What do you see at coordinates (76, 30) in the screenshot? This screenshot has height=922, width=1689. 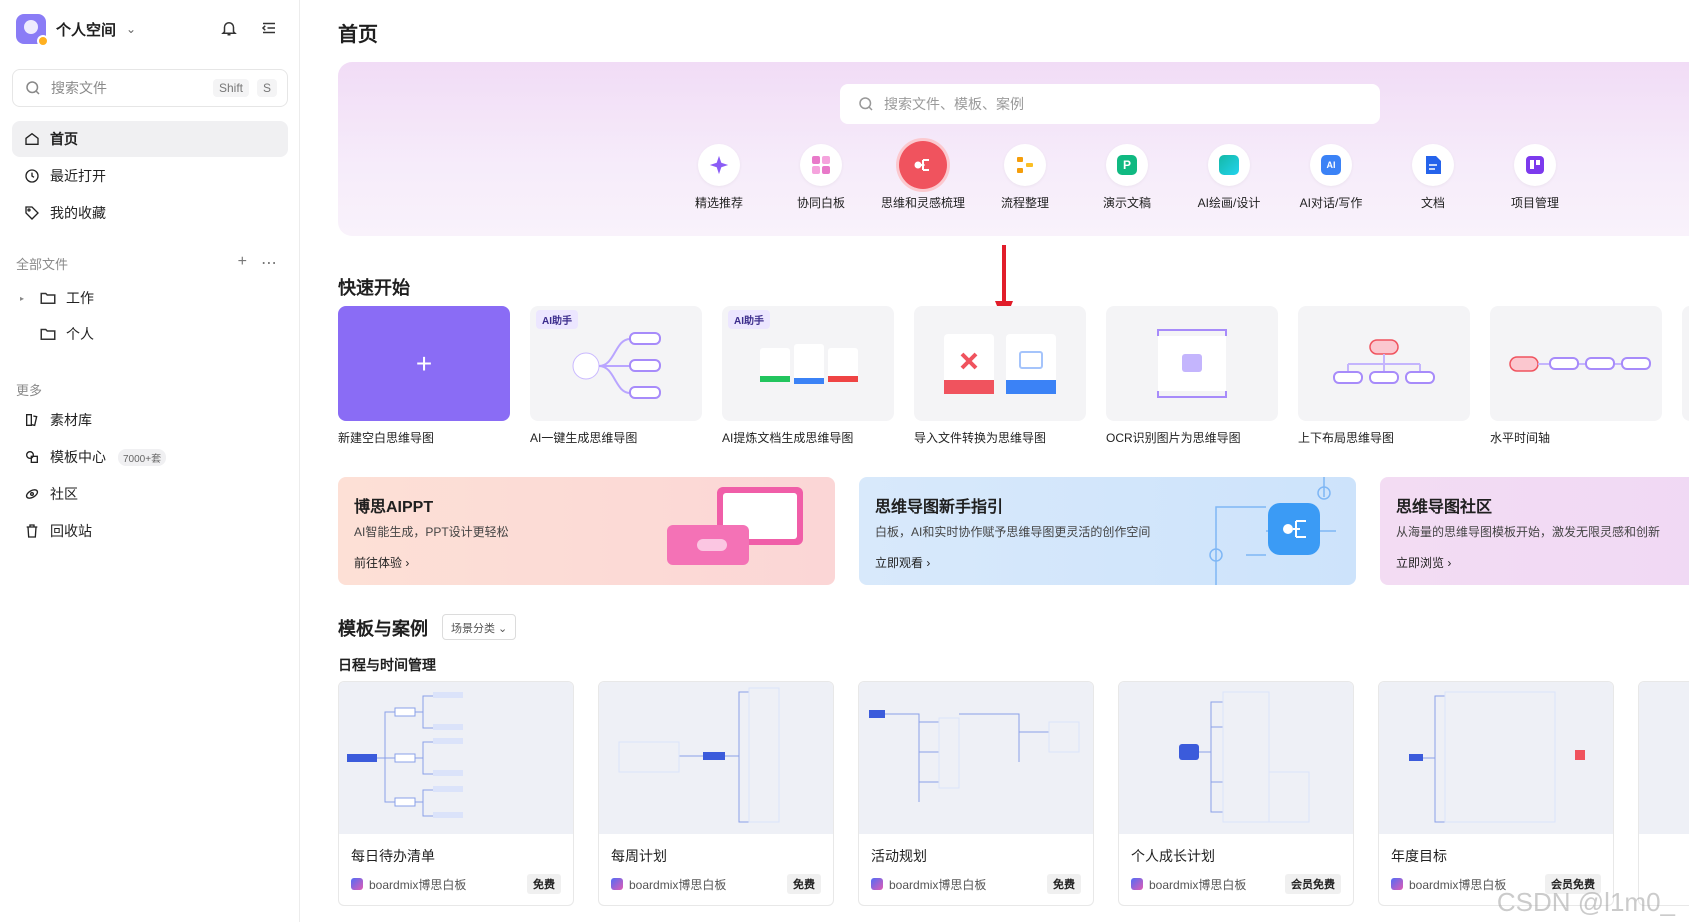 I see `workspace-switcher: 个人空间 ⌄` at bounding box center [76, 30].